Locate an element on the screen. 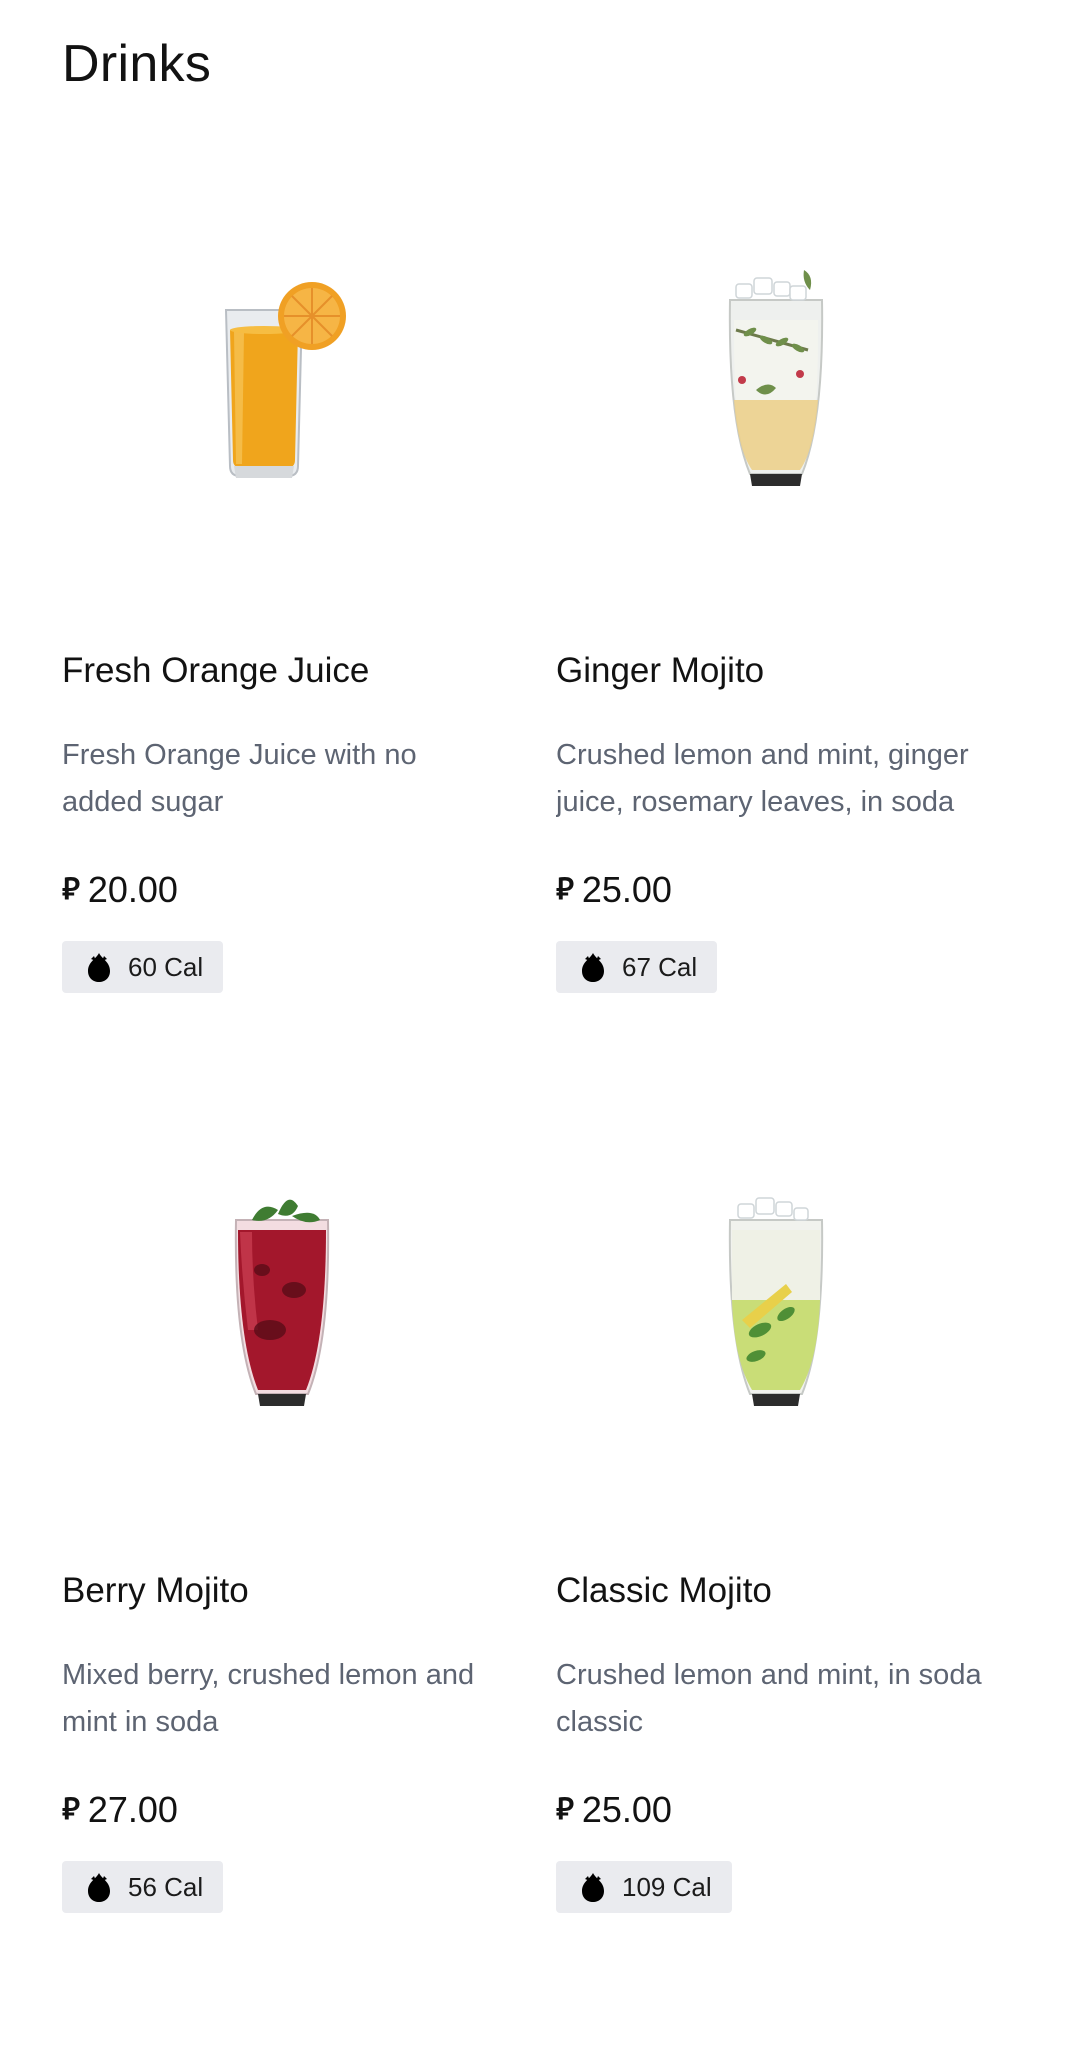 The image size is (1076, 2048). calories-value: 56 Cal is located at coordinates (166, 1886).